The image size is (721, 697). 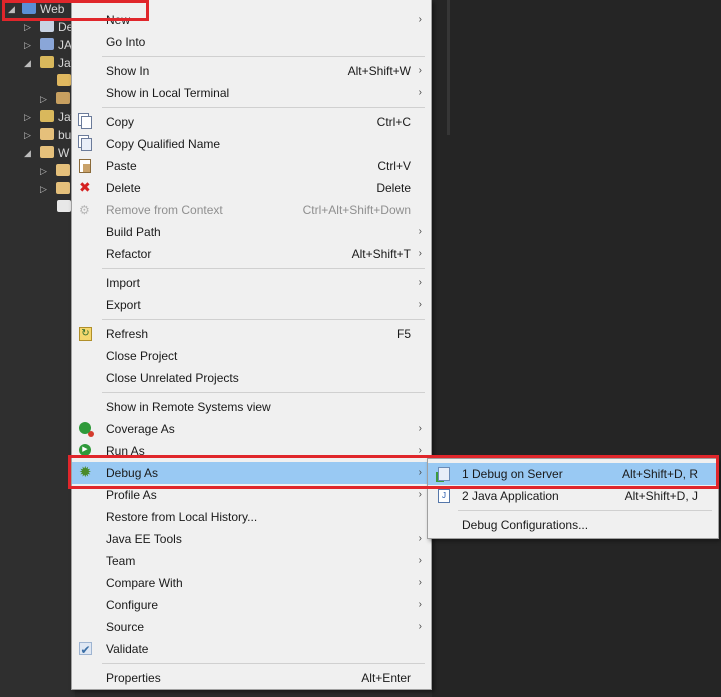 I want to click on menu-item-label: Compare With, so click(x=144, y=583).